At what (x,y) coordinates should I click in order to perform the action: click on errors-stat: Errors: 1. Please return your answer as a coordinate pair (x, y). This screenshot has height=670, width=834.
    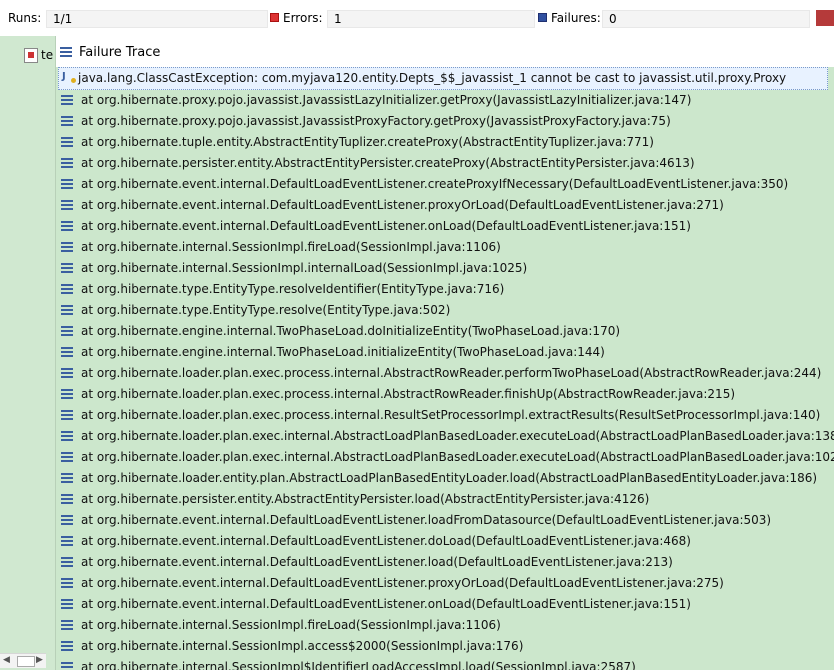
    Looking at the image, I should click on (402, 18).